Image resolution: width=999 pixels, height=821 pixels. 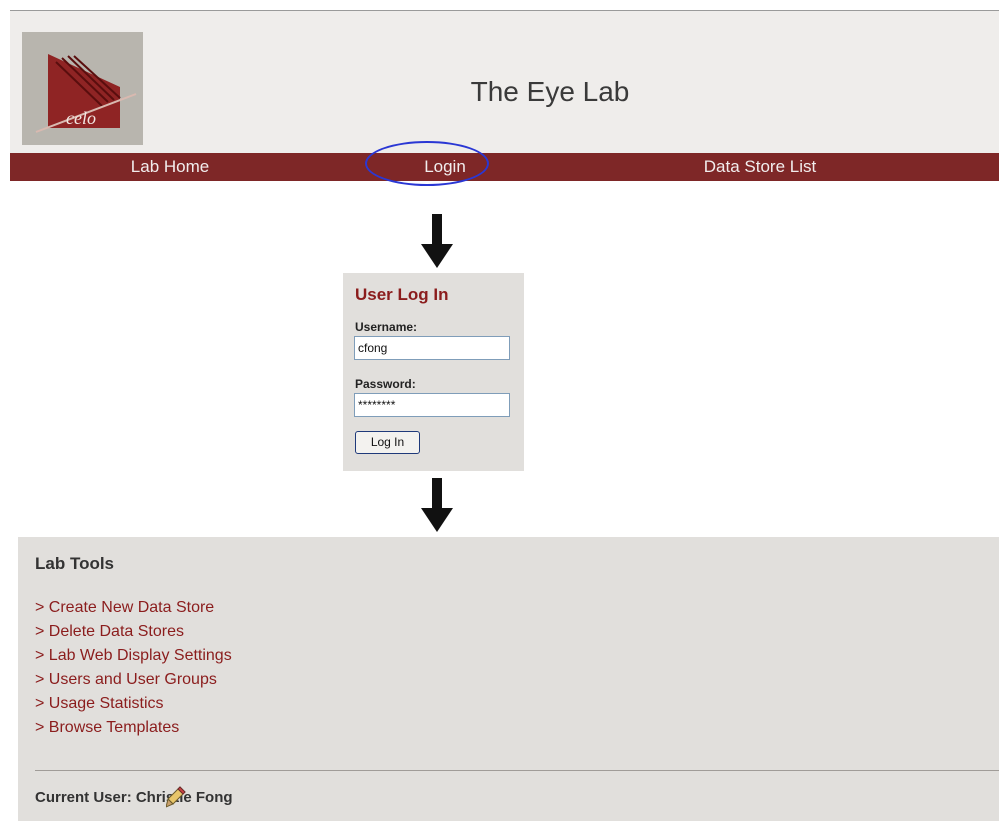 I want to click on nav-lab-home: Lab Home, so click(x=170, y=167).